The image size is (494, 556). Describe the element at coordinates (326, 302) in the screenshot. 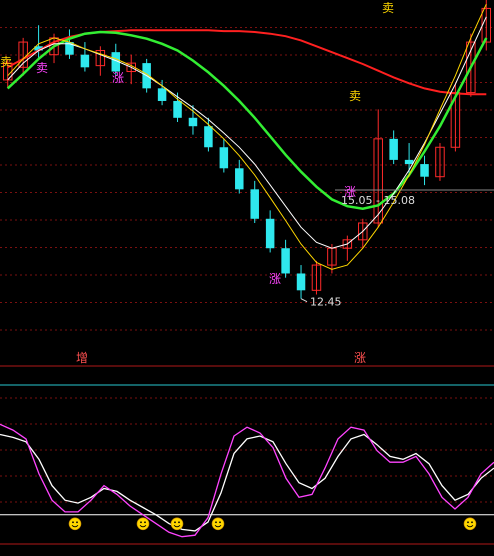

I see `low-price-label: 12.45` at that location.